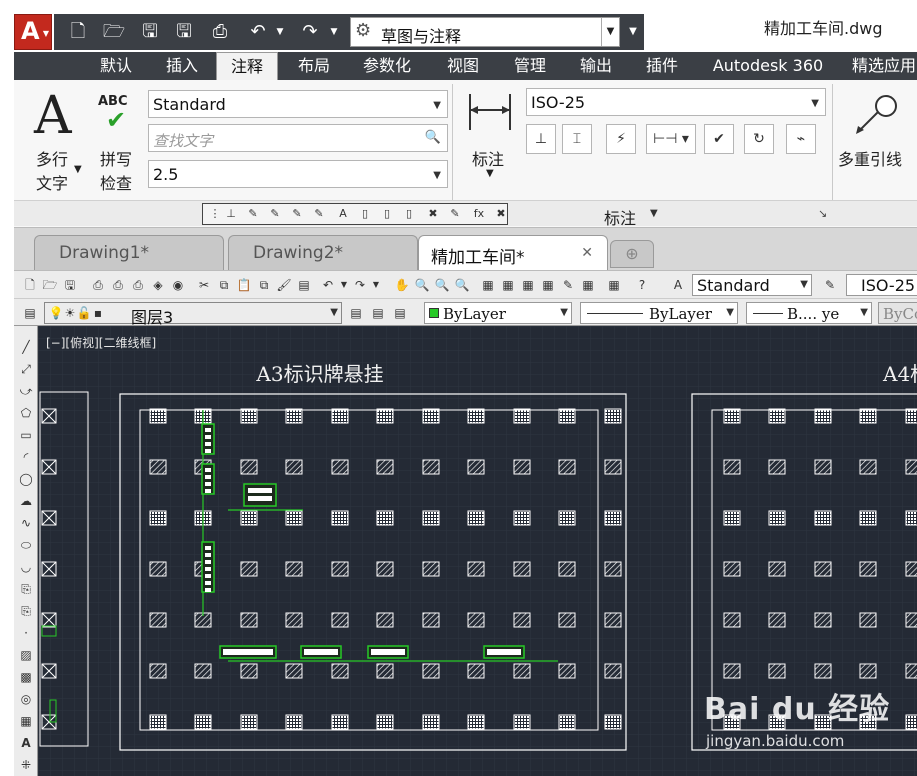 The image size is (917, 776). What do you see at coordinates (632, 254) in the screenshot?
I see `new-tab-button: ⊕` at bounding box center [632, 254].